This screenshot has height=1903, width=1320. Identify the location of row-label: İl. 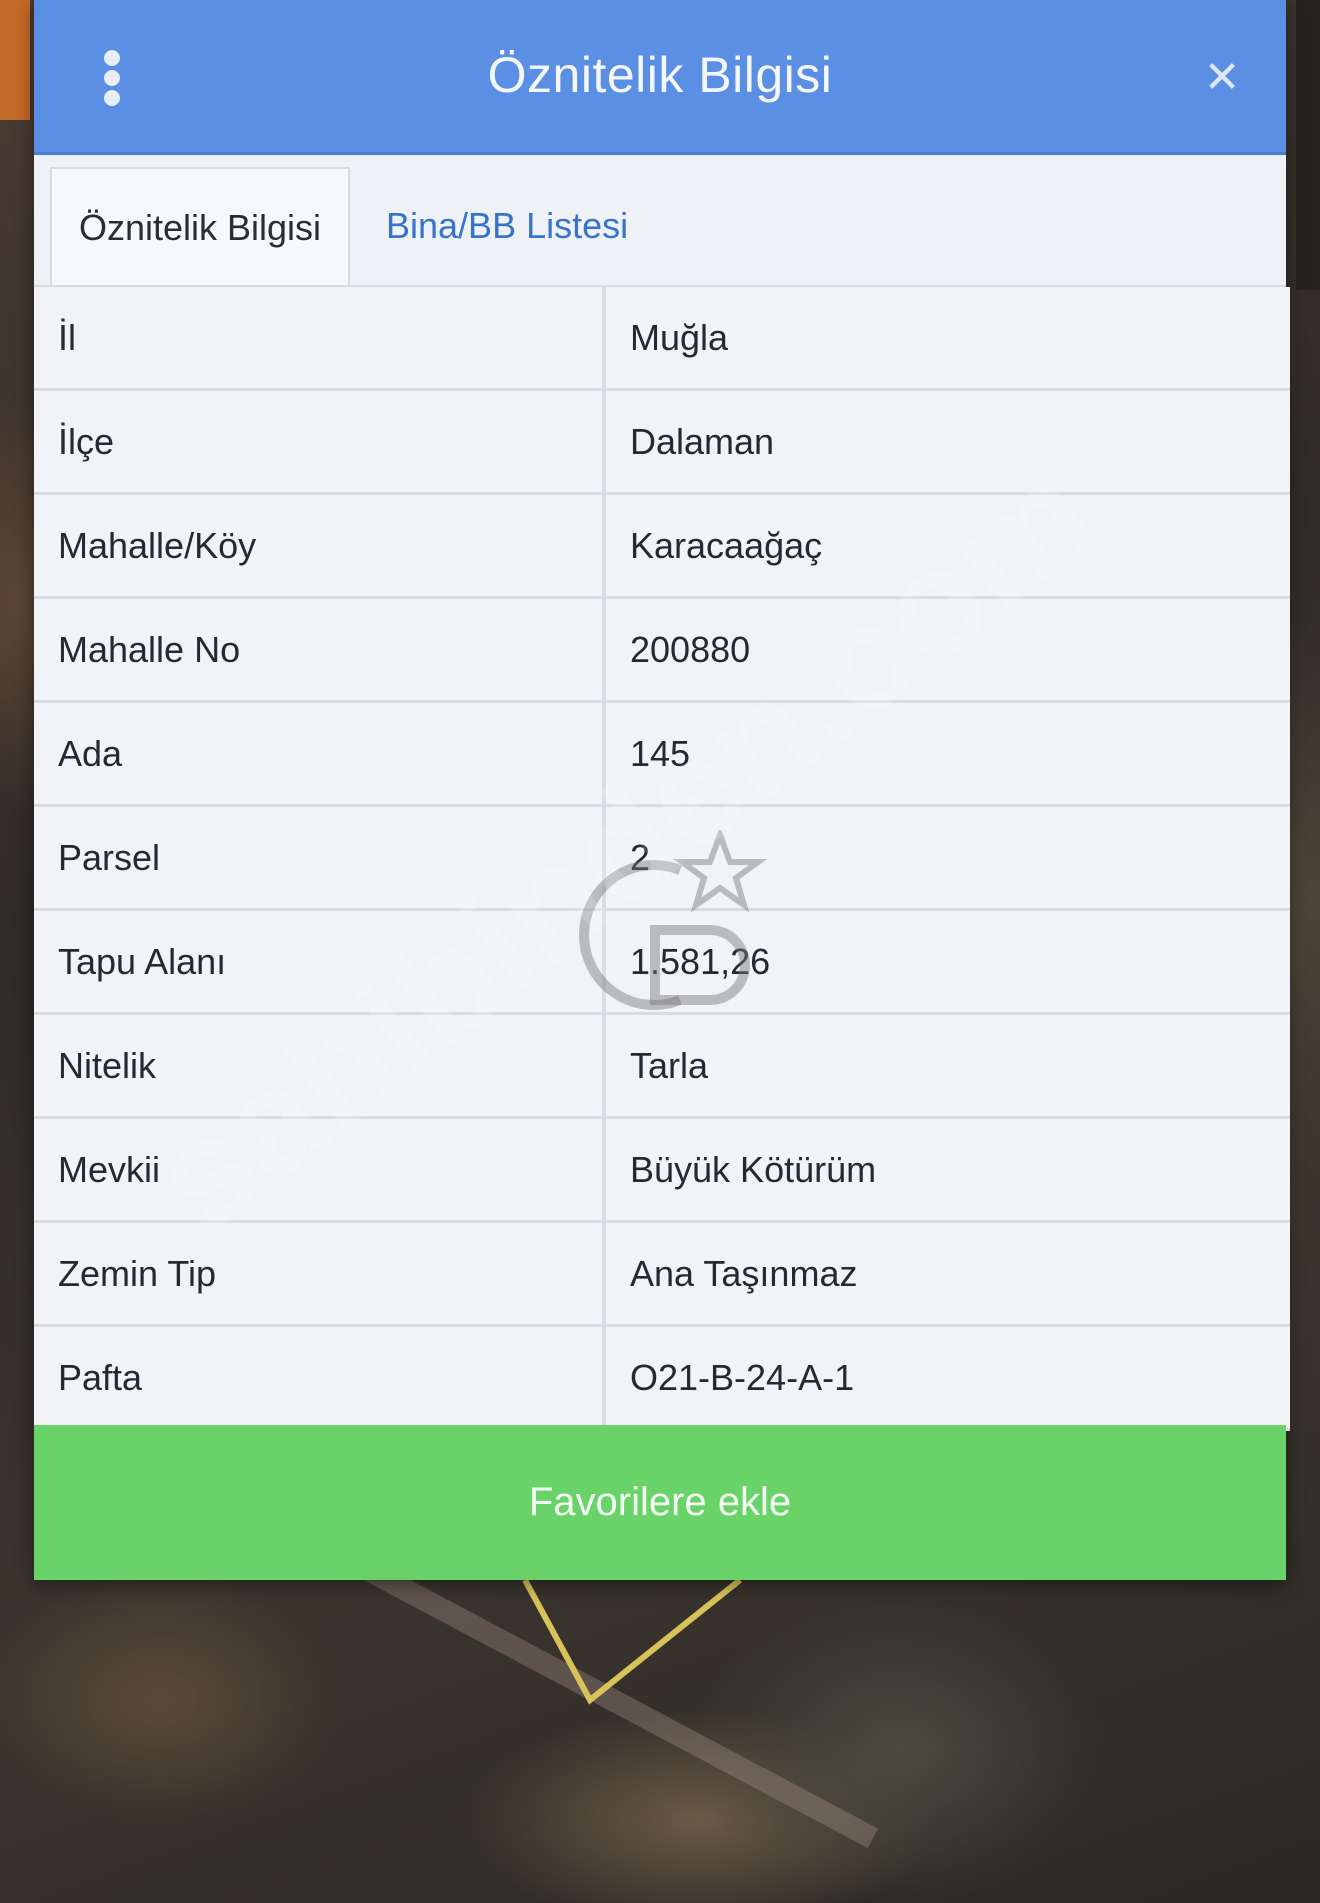
(320, 339).